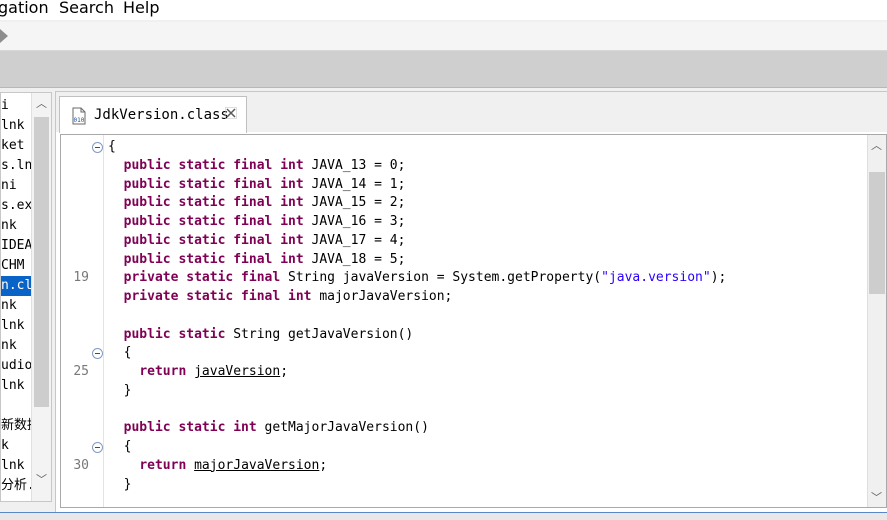 This screenshot has width=887, height=520. I want to click on code-token: JAVA_15 = 2;, so click(354, 203).